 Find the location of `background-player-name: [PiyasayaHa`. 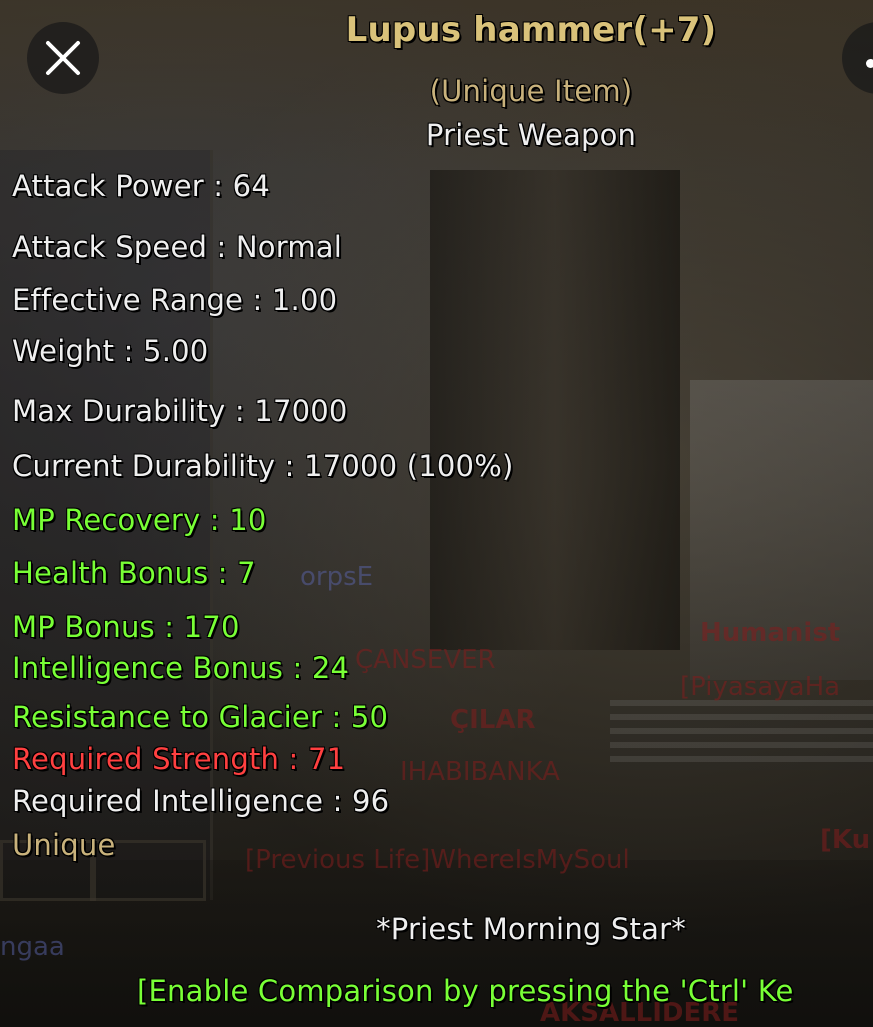

background-player-name: [PiyasayaHa is located at coordinates (760, 687).